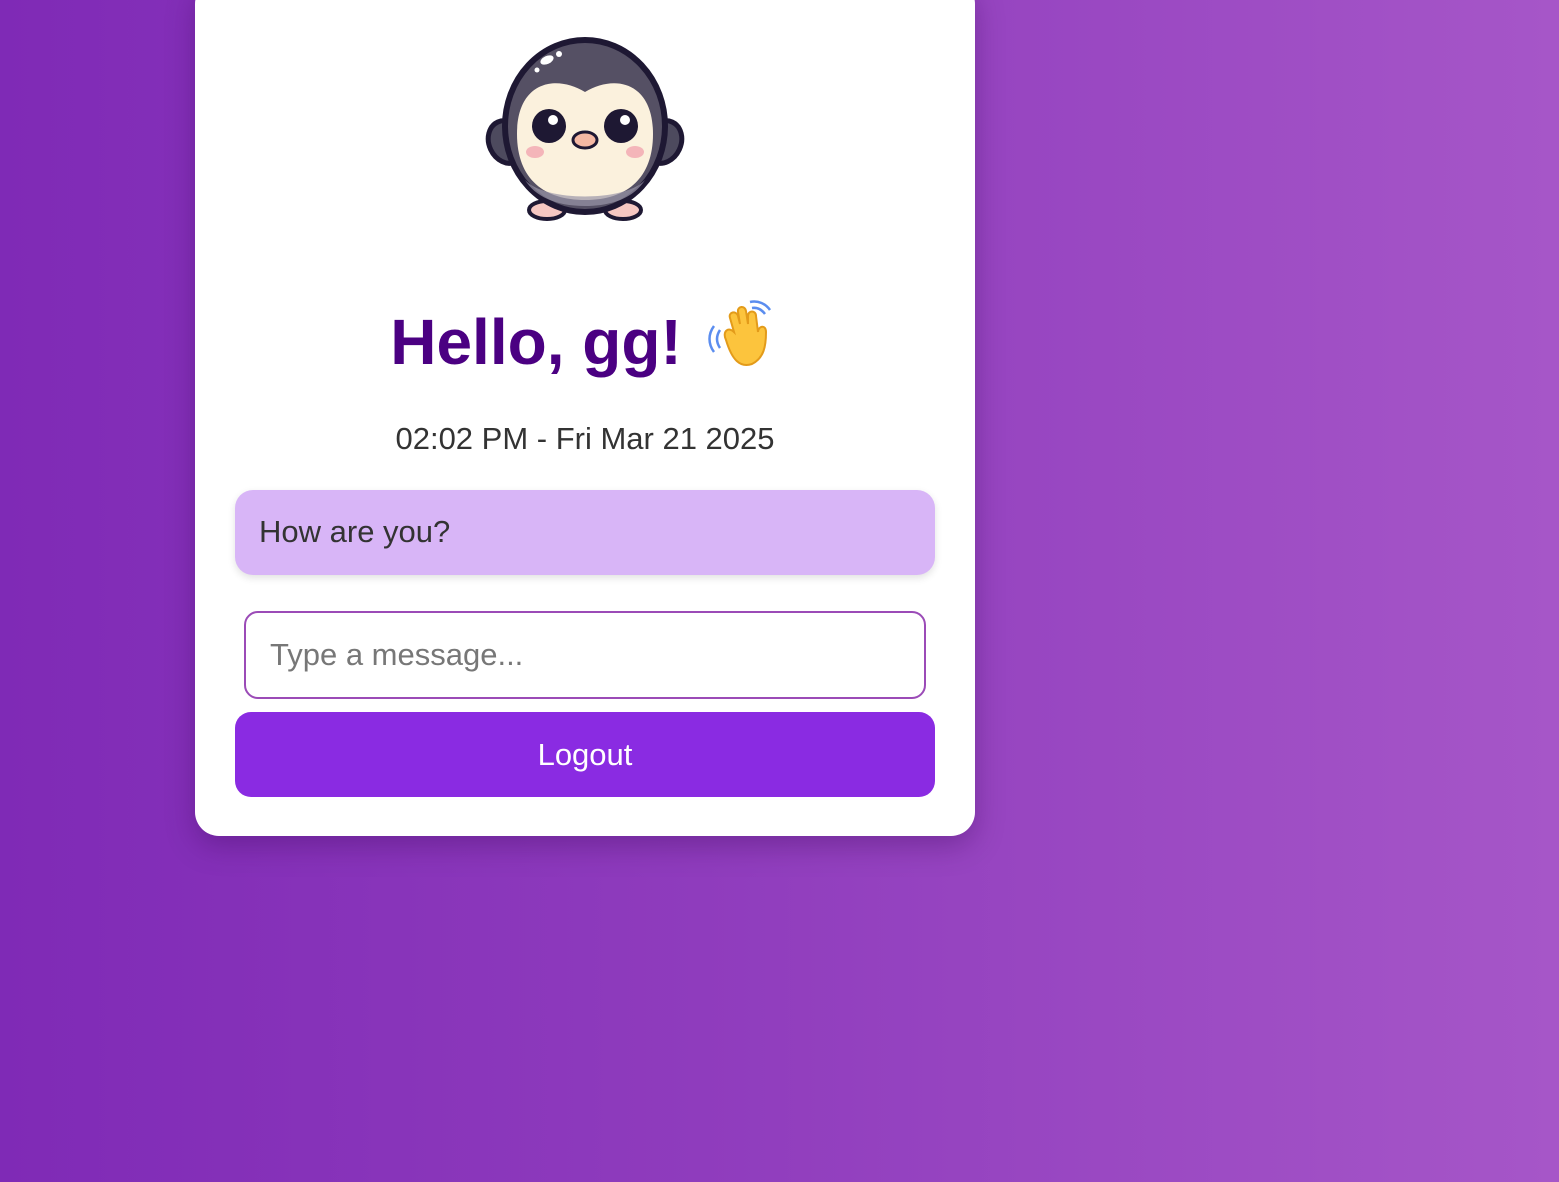 The width and height of the screenshot is (1559, 1182). Describe the element at coordinates (585, 532) in the screenshot. I see `message-bubble: How are you?` at that location.